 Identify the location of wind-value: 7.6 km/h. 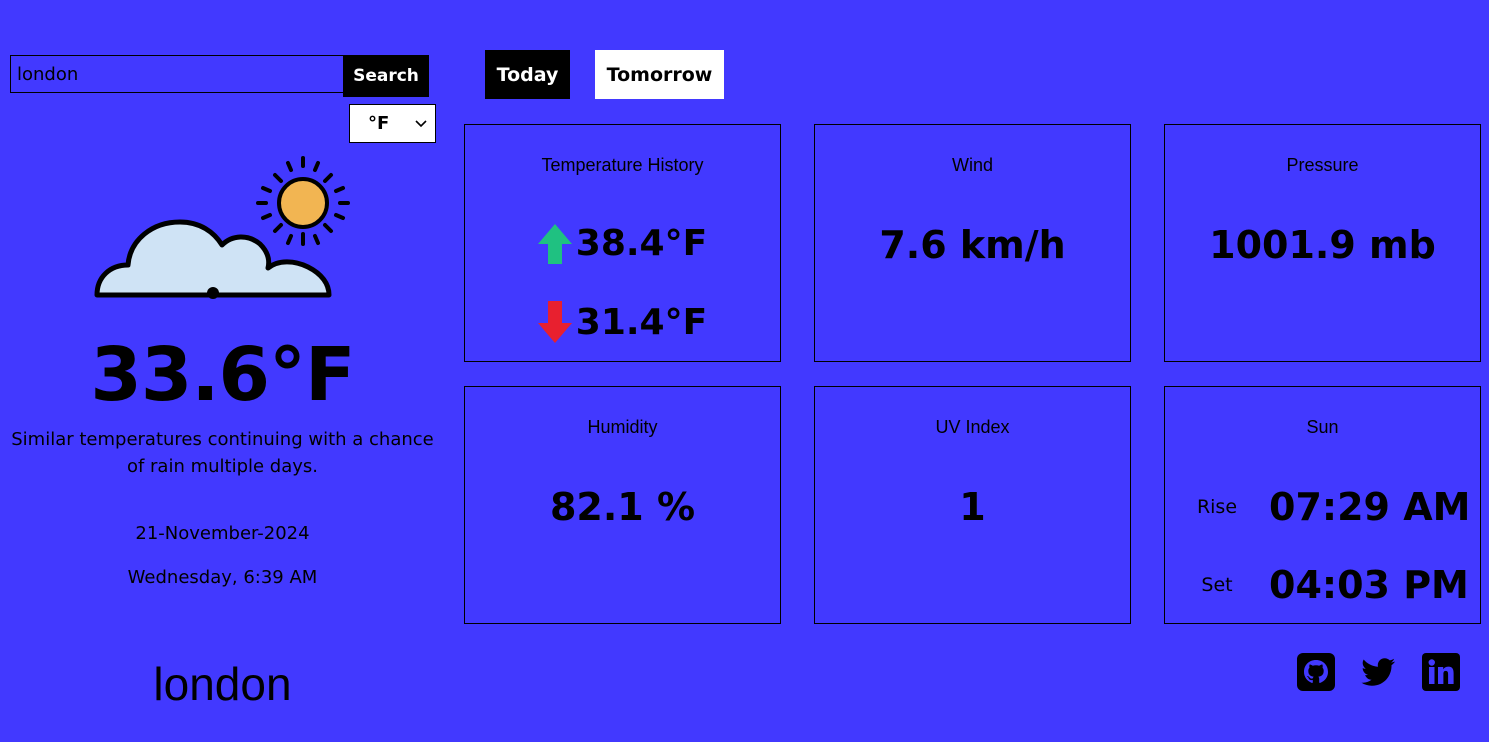
(972, 245).